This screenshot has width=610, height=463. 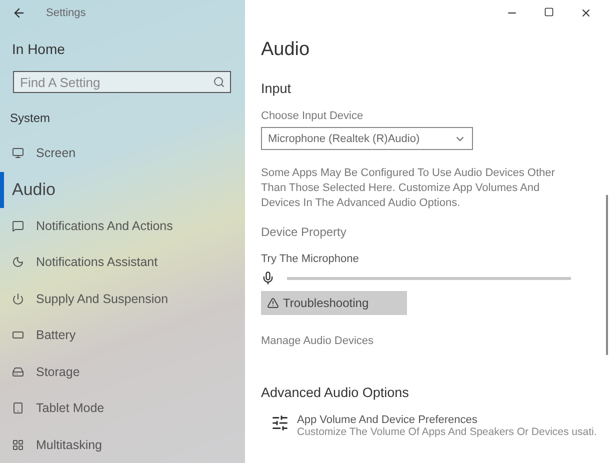 What do you see at coordinates (435, 232) in the screenshot?
I see `device-property-link: Device Property` at bounding box center [435, 232].